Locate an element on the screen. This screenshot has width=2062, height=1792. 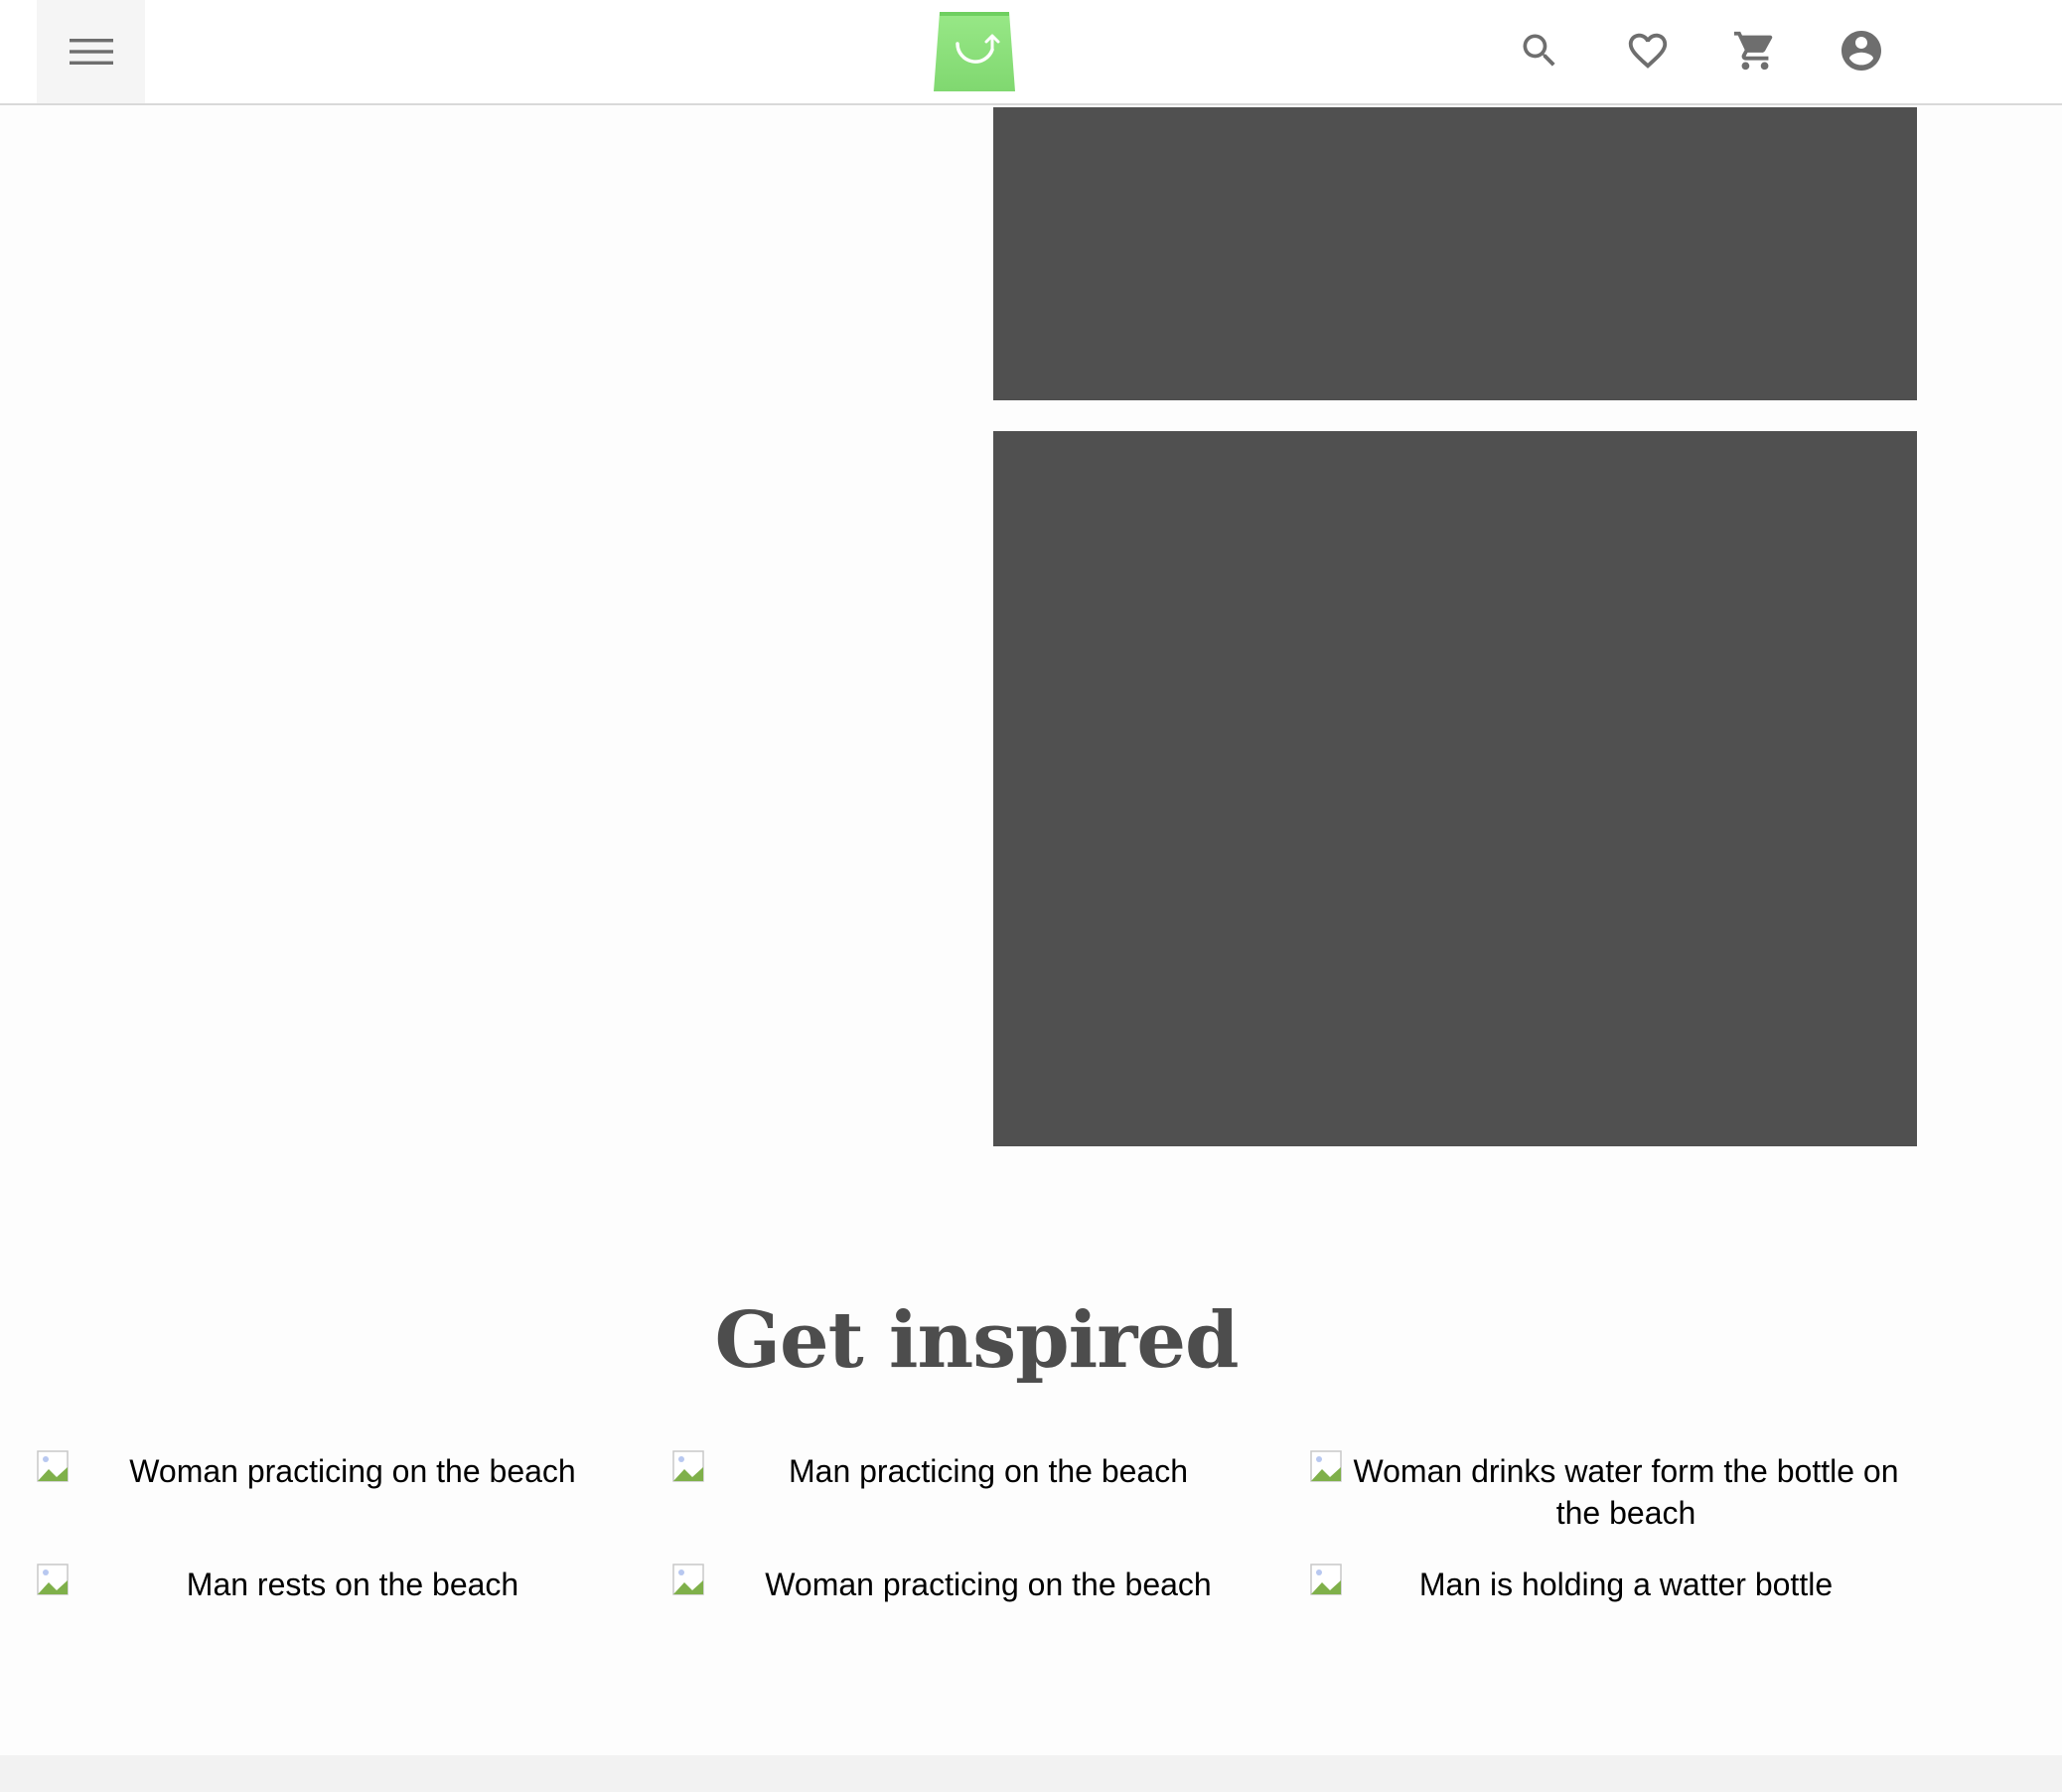
gallery-caption: Man practicing on the beach is located at coordinates (989, 1471).